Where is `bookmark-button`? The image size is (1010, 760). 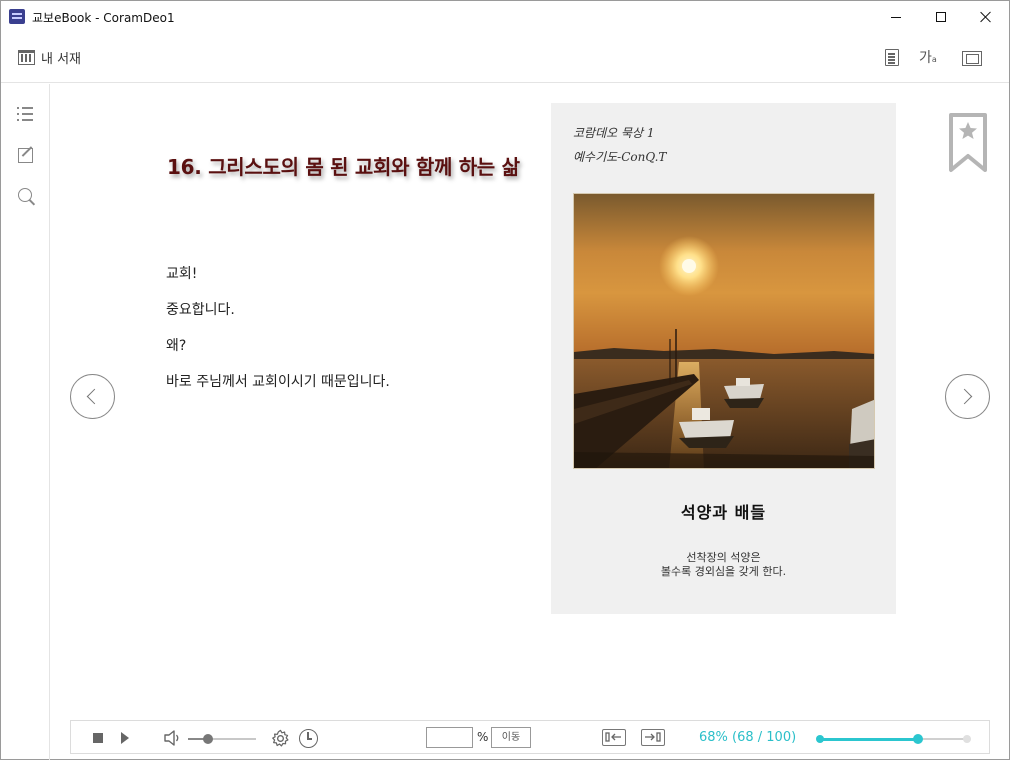 bookmark-button is located at coordinates (968, 143).